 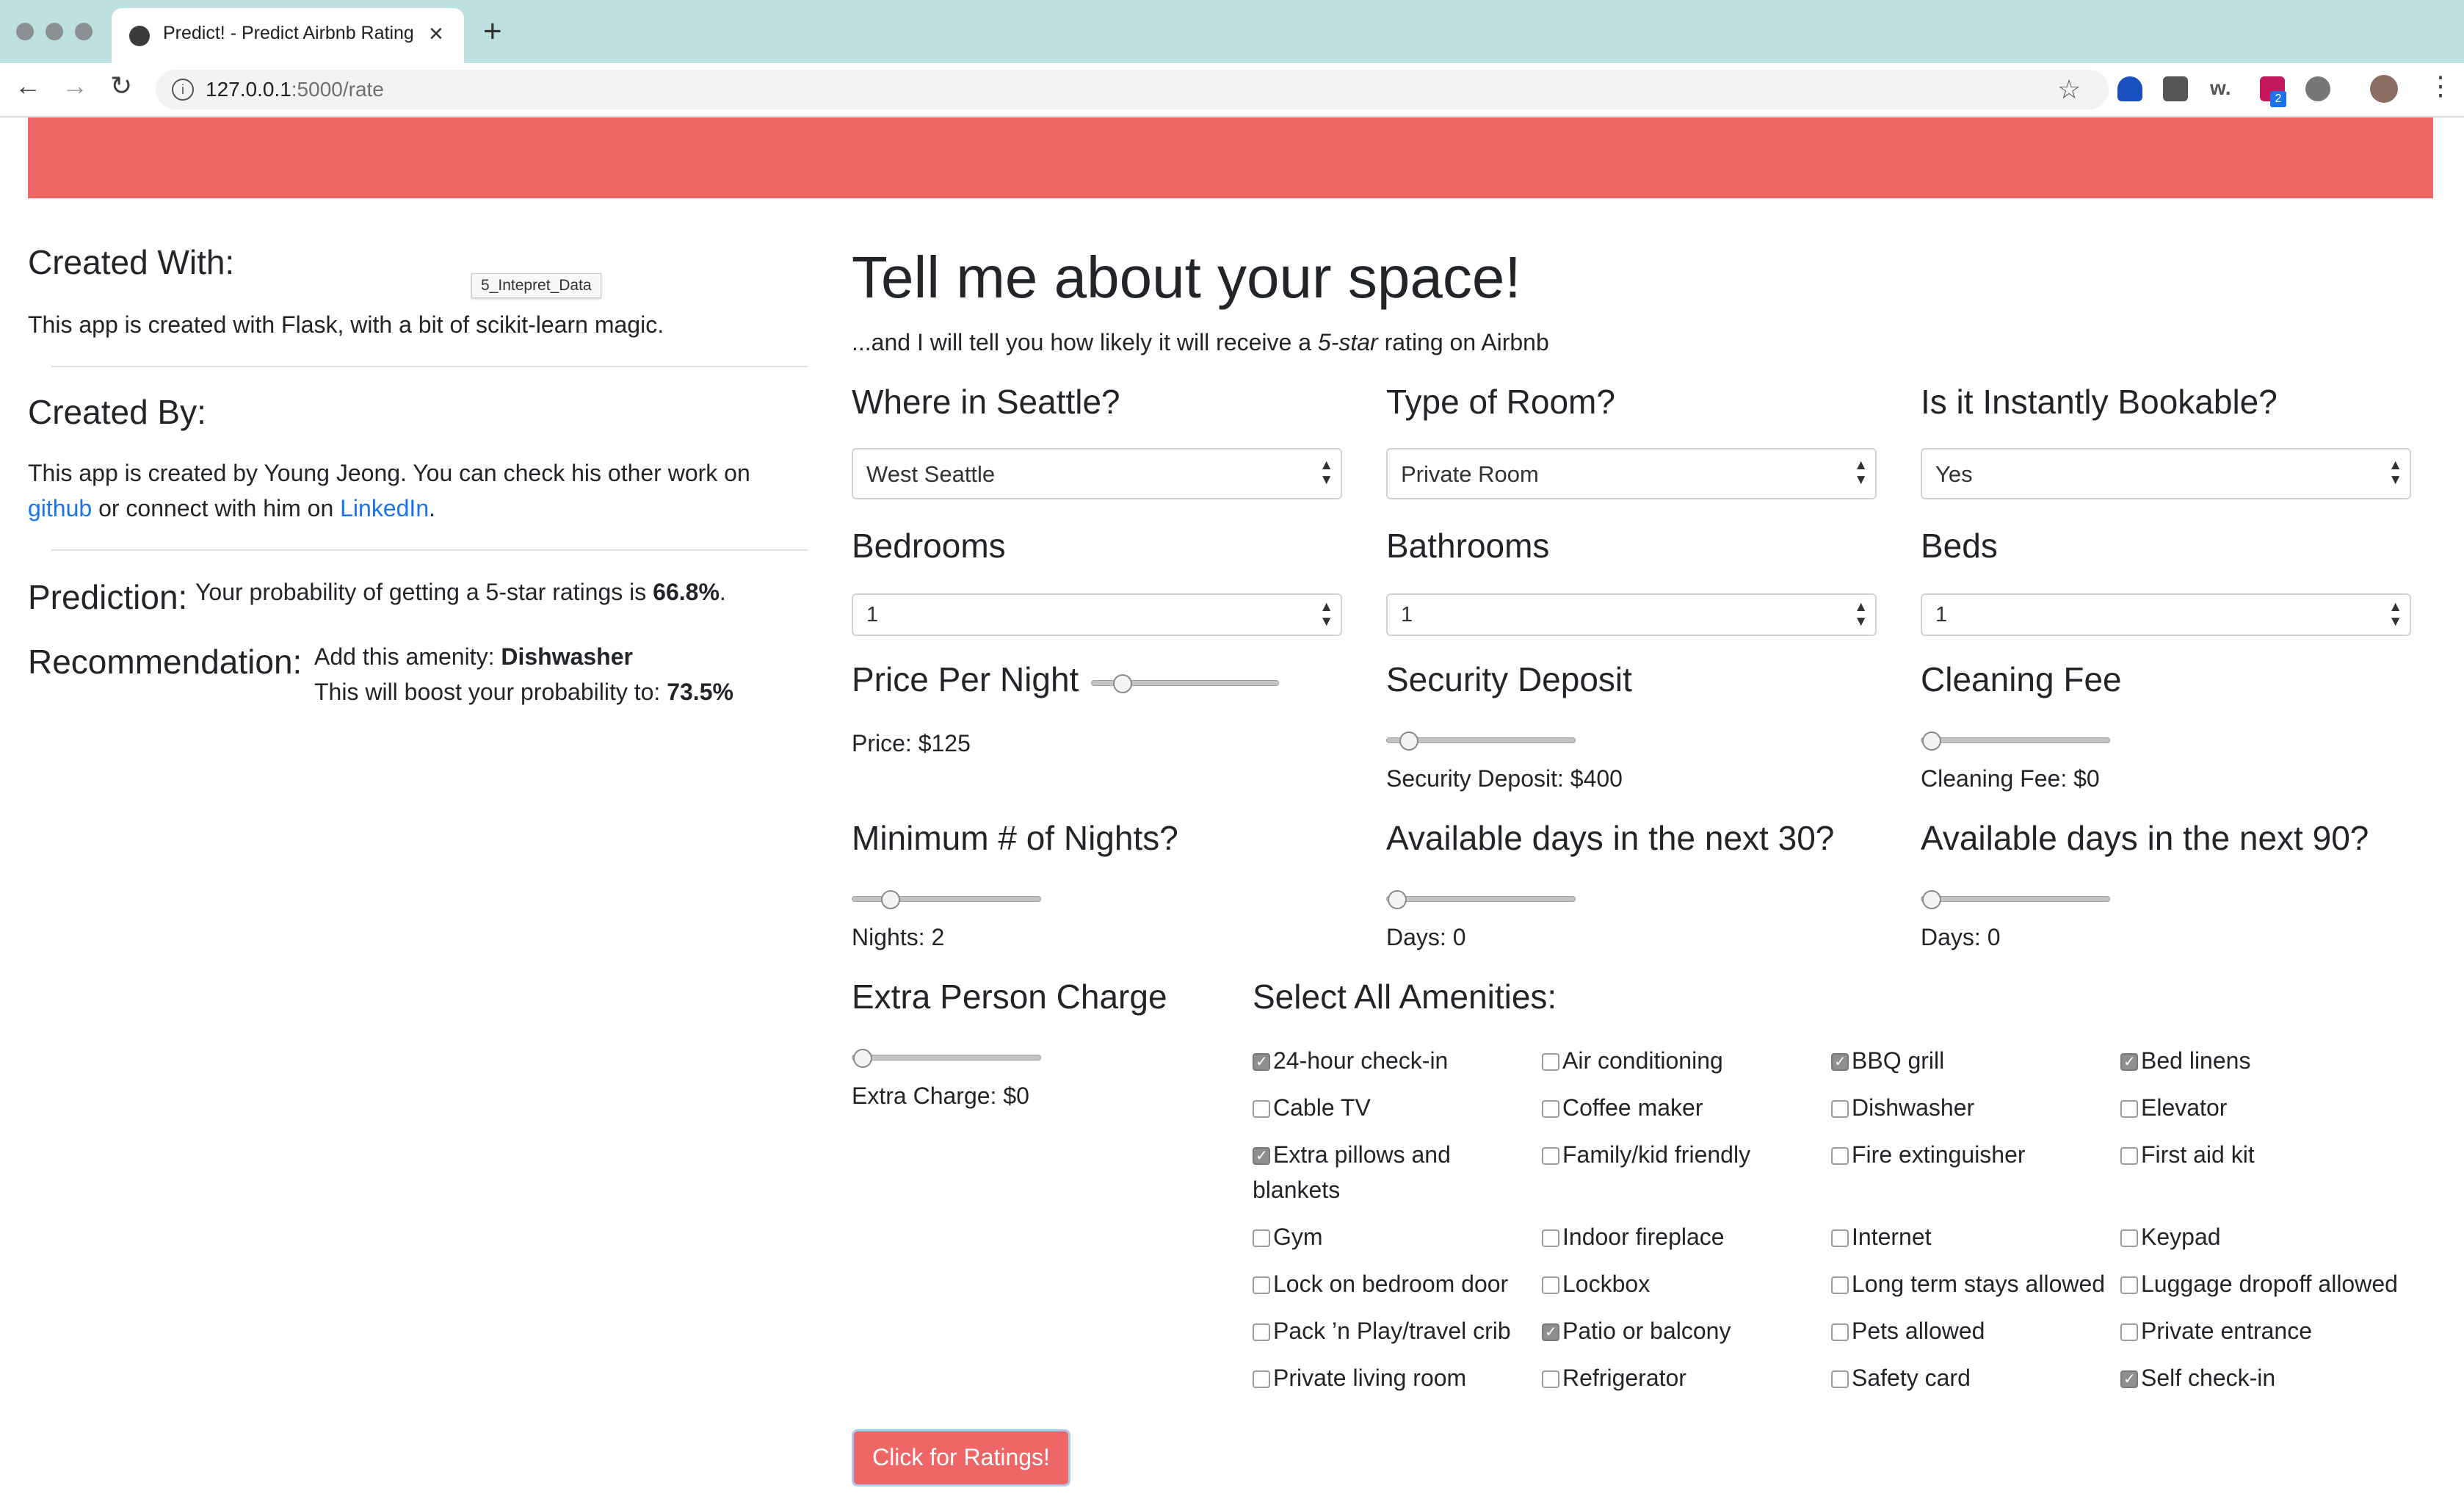 I want to click on window-zoom-control, so click(x=84, y=31).